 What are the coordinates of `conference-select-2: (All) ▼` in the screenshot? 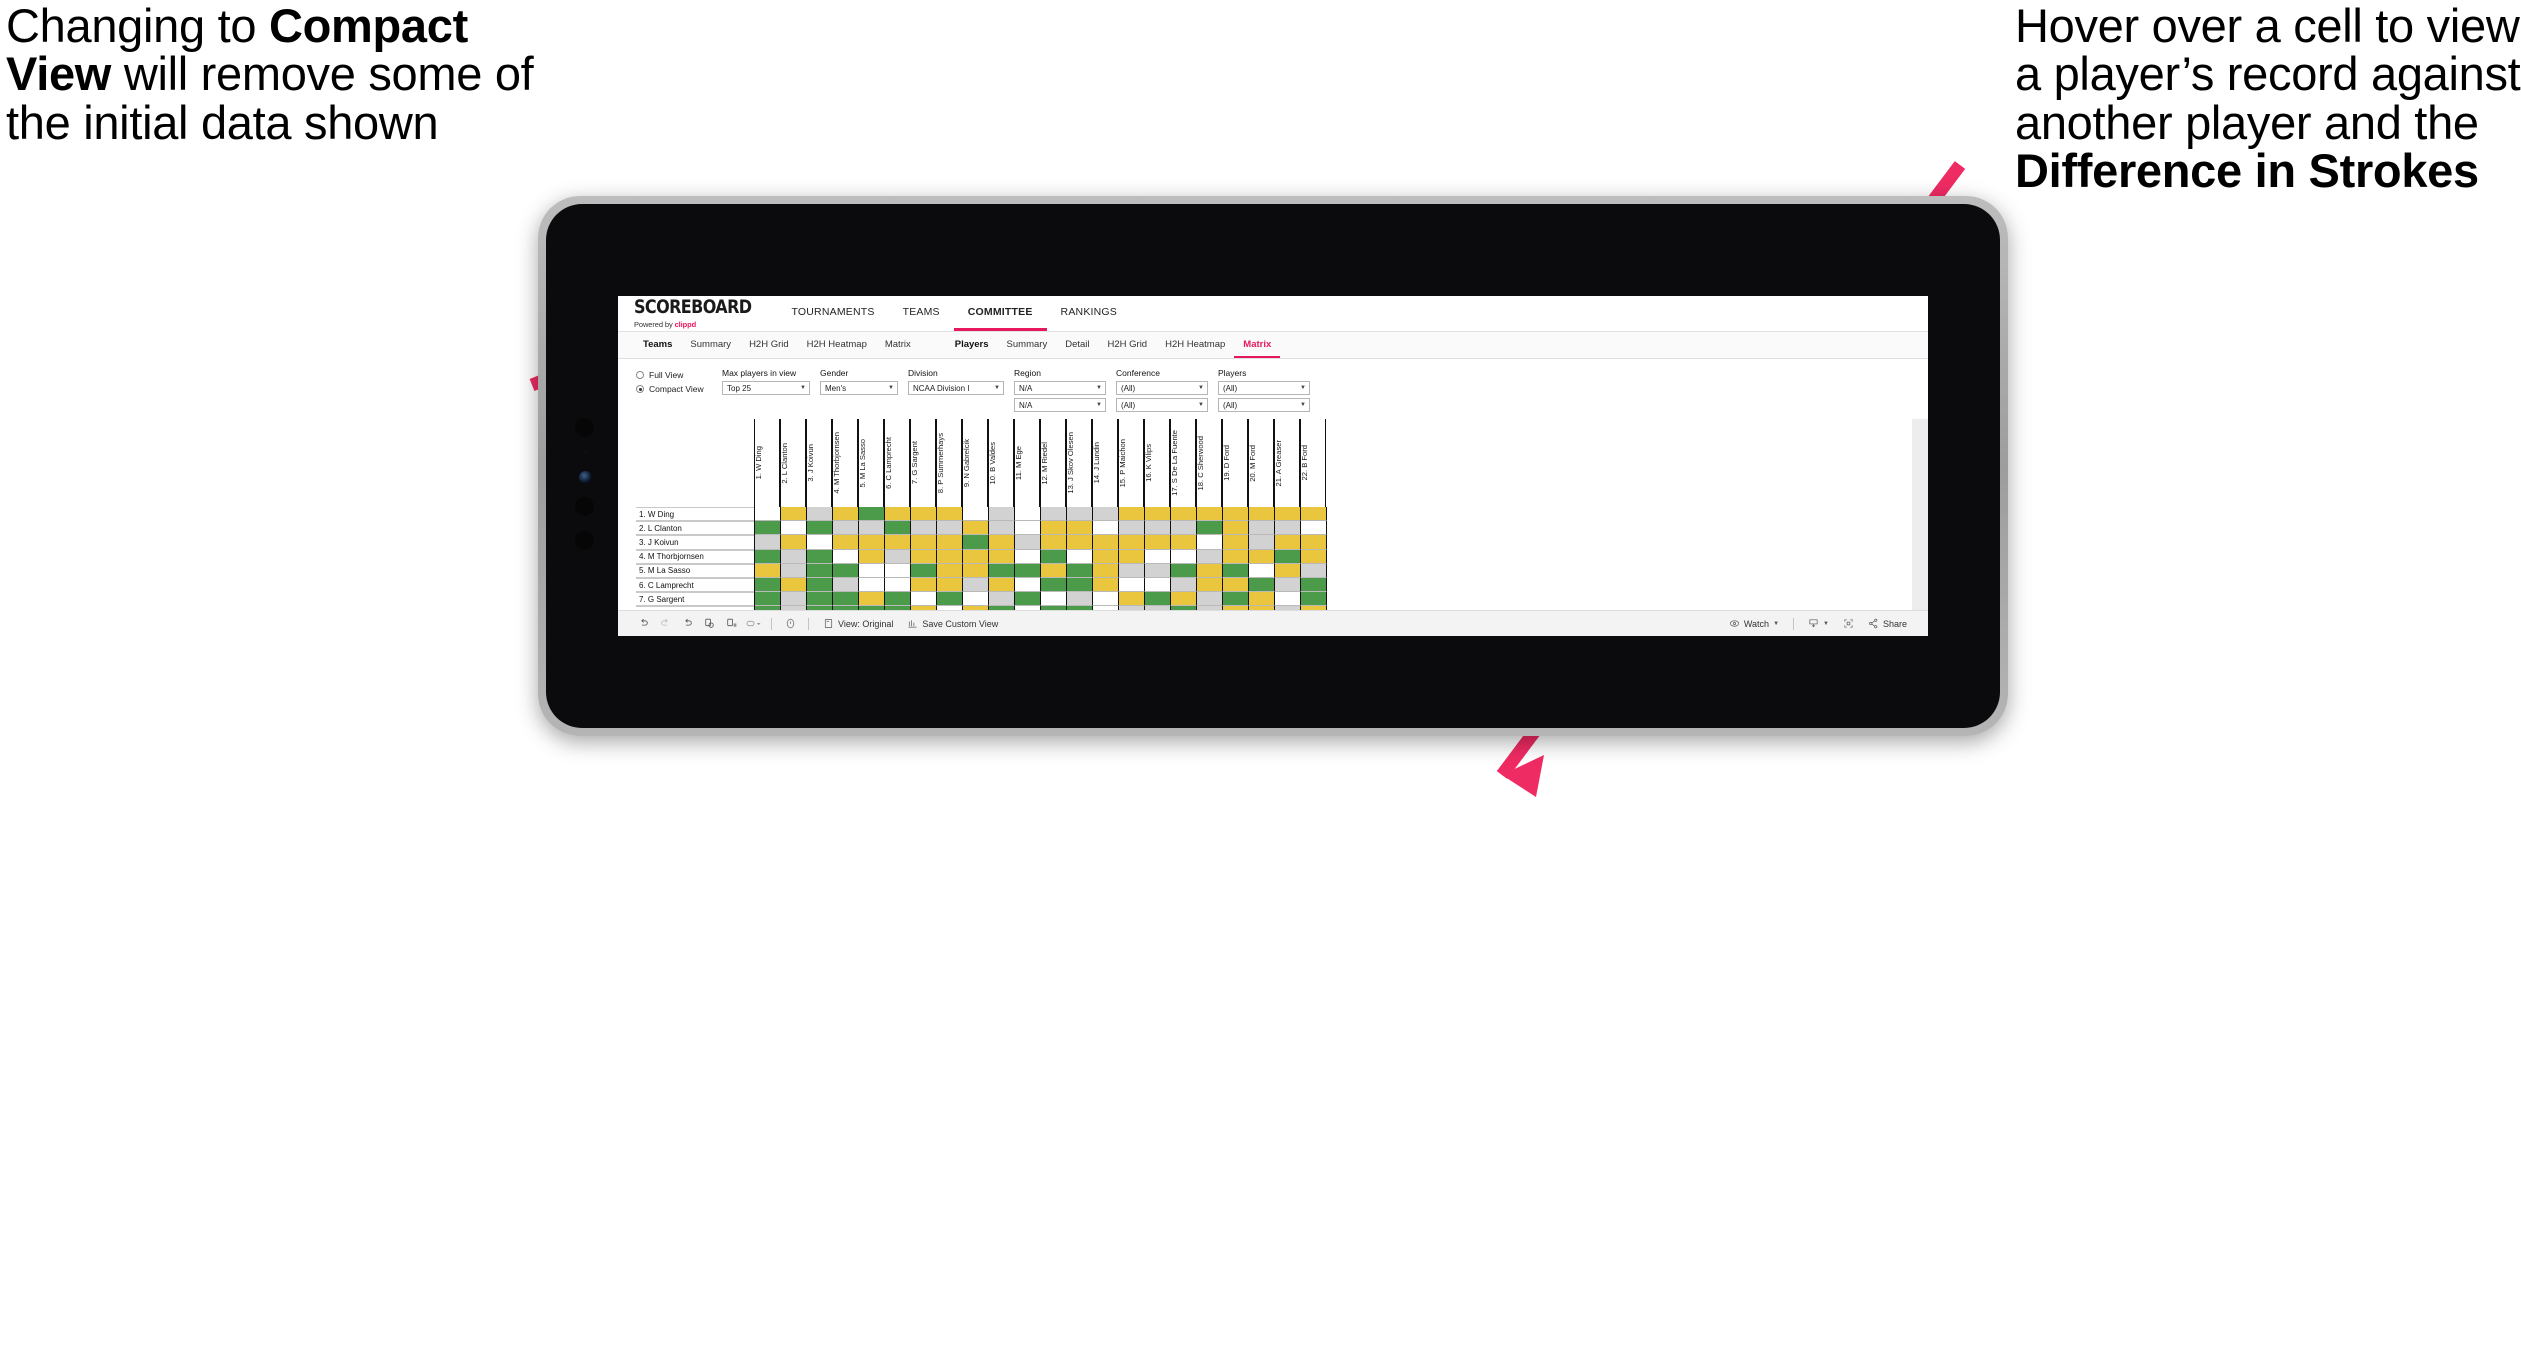 It's located at (1162, 405).